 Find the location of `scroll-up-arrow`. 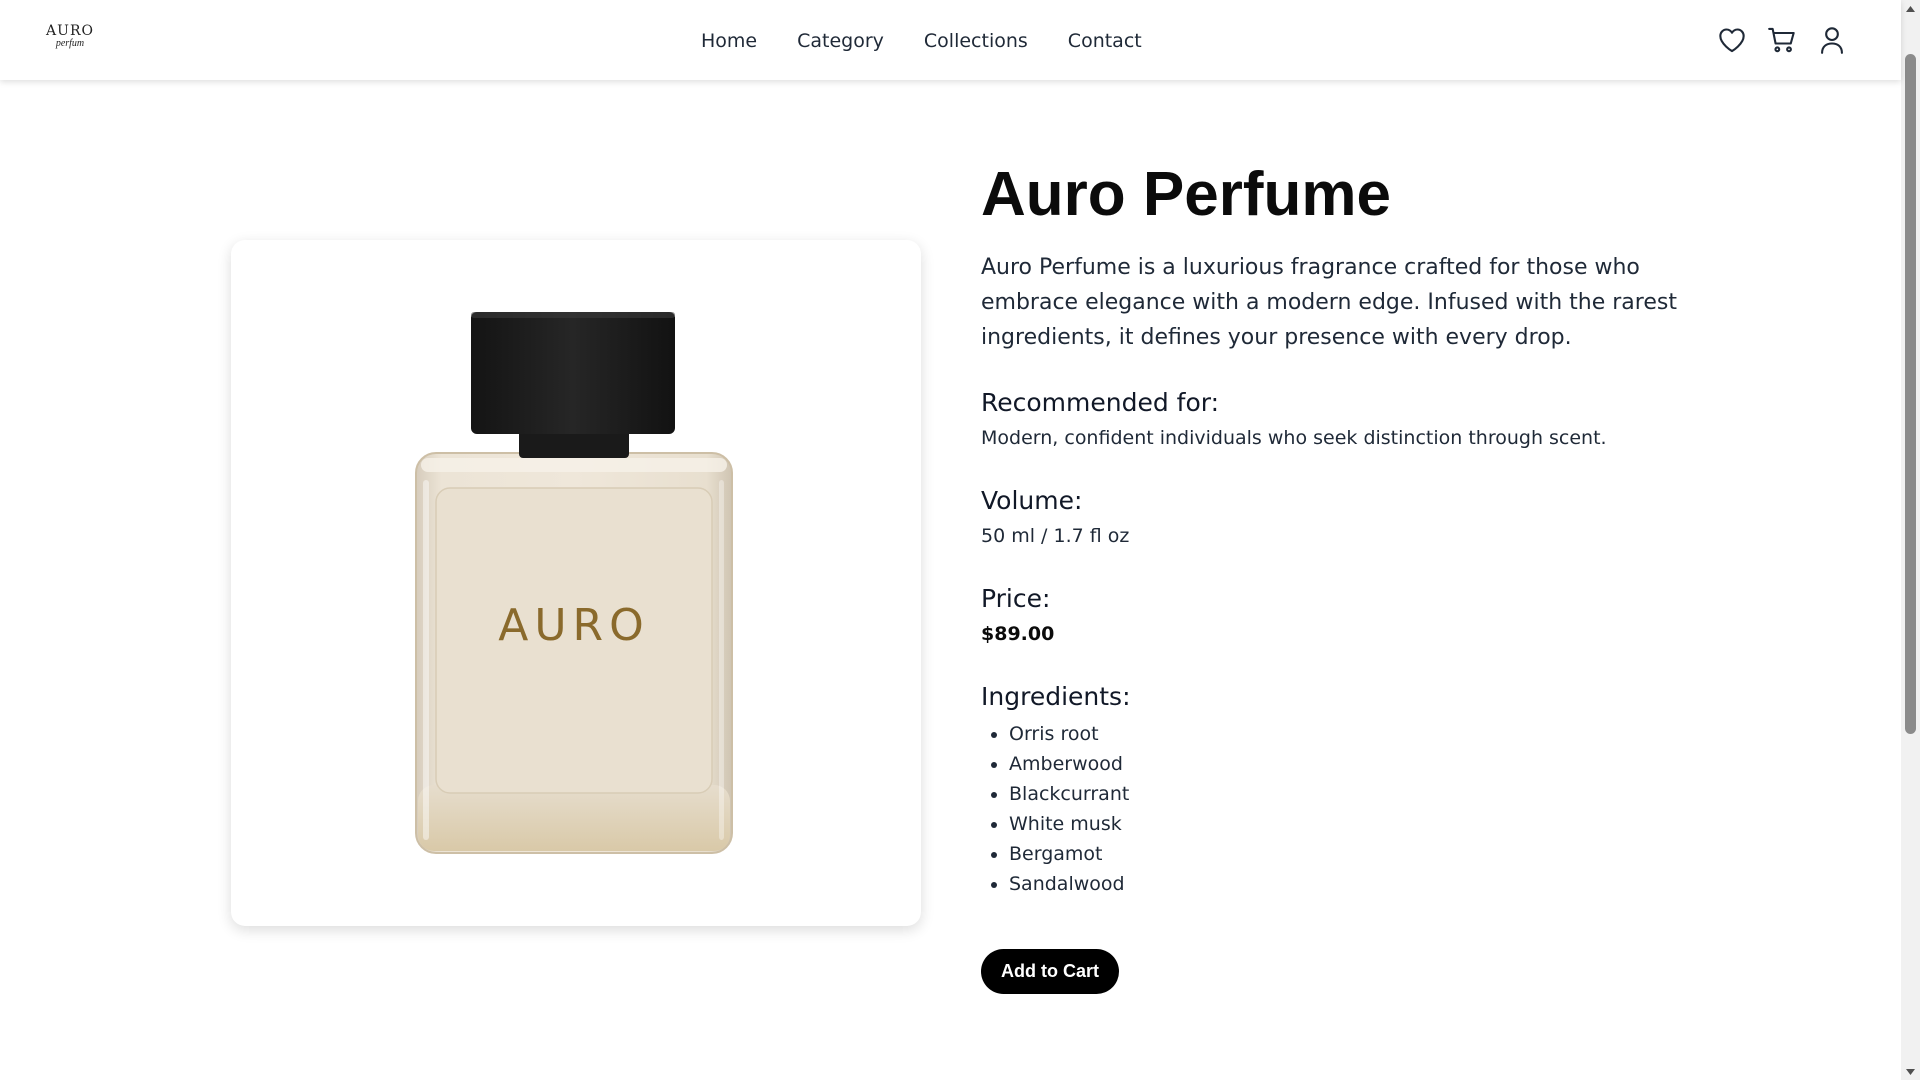

scroll-up-arrow is located at coordinates (1910, 8).